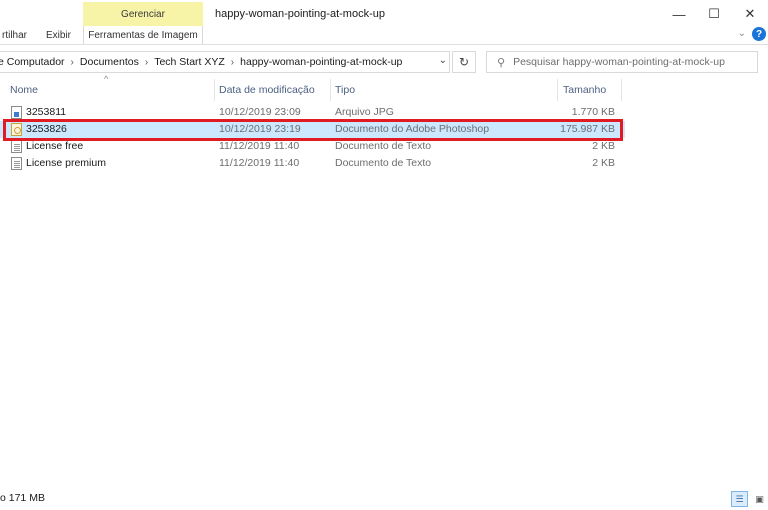  I want to click on column-header-type: Tipo, so click(345, 90).